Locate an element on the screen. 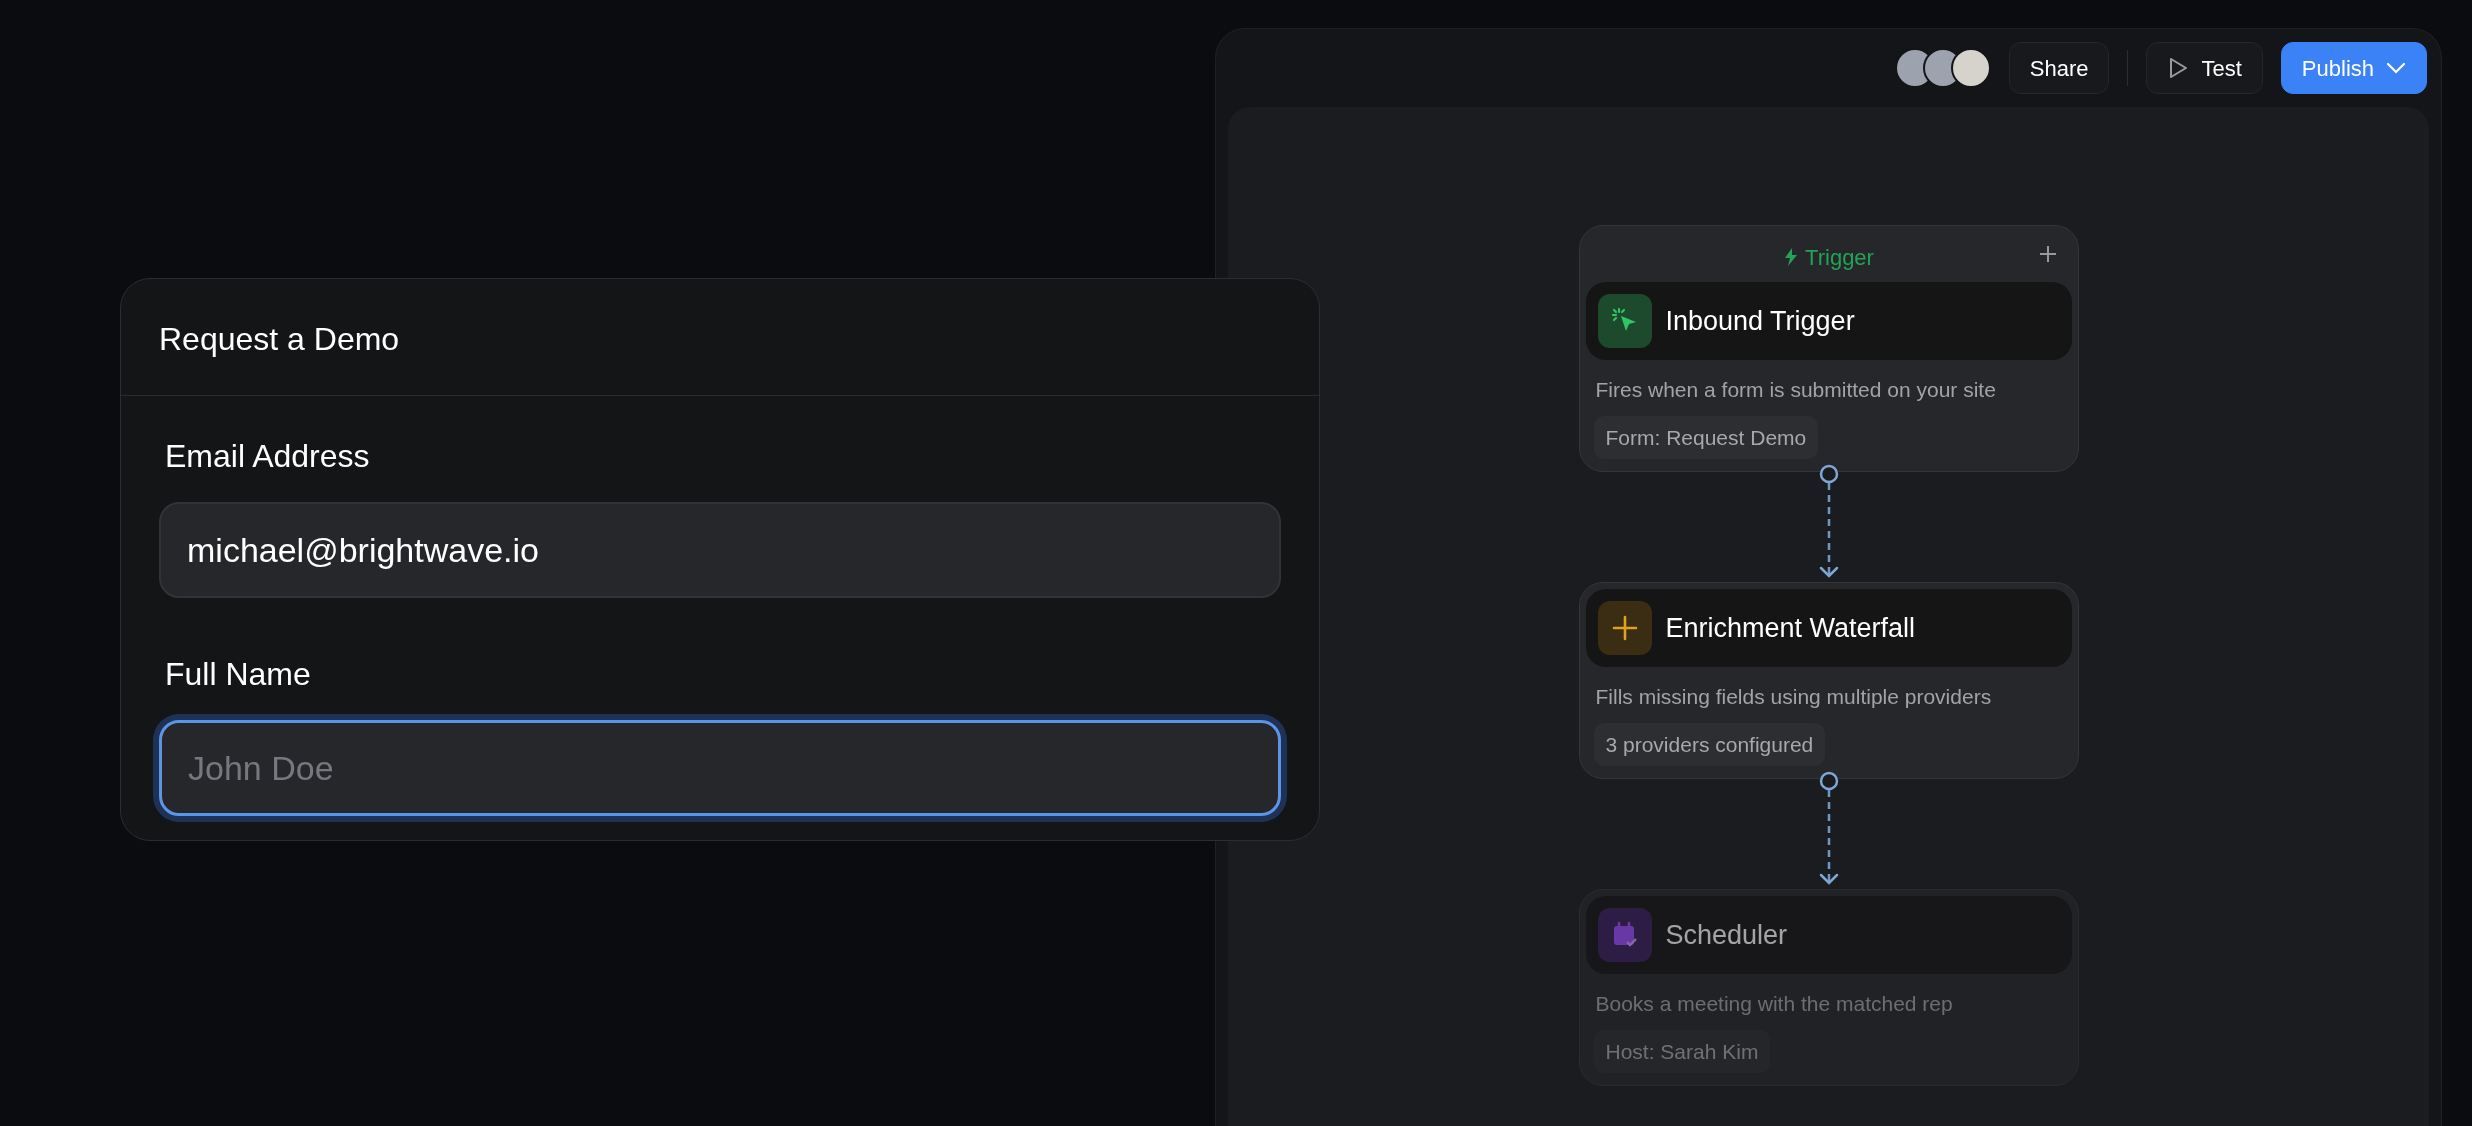  node-tag: Host: Sarah Kim is located at coordinates (1682, 1051).